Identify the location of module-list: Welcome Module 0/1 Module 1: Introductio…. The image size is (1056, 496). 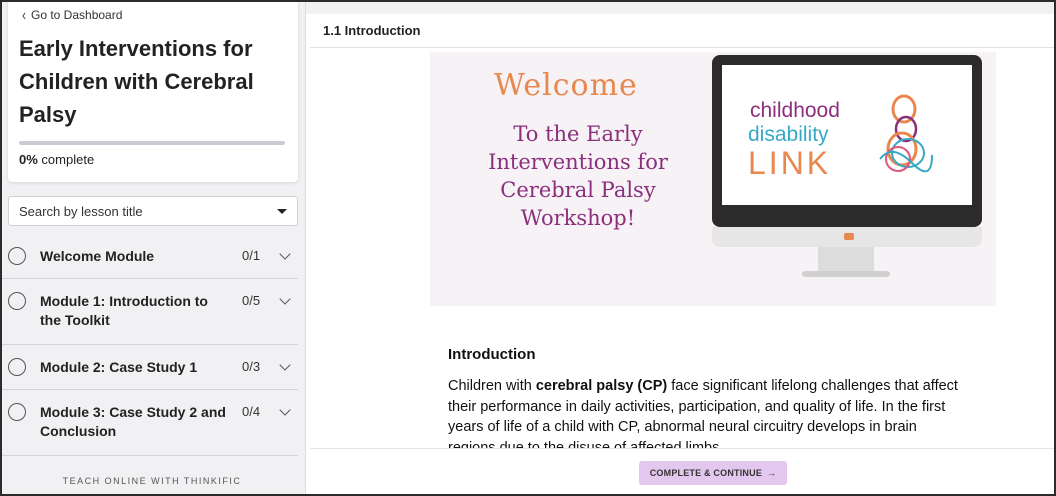
(154, 345).